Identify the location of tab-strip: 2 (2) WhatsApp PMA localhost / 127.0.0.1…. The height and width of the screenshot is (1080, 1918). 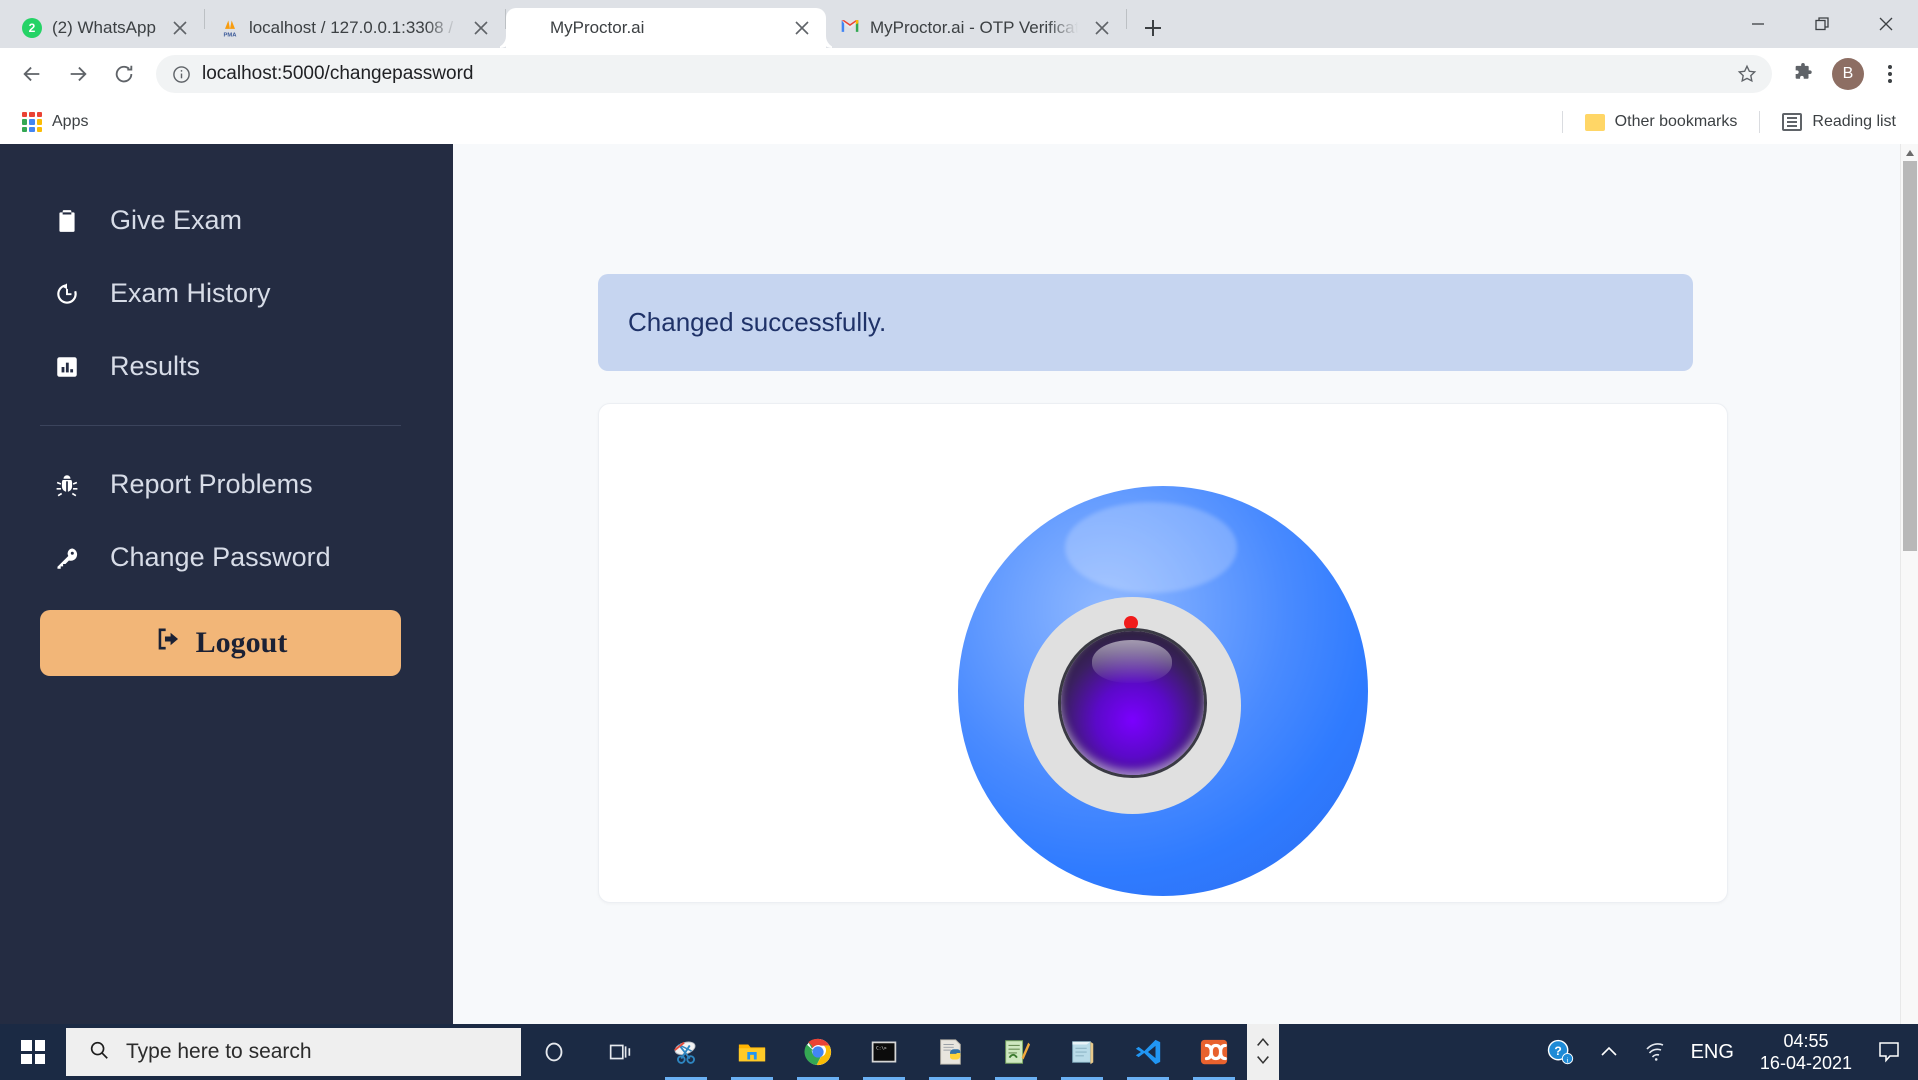
(959, 24).